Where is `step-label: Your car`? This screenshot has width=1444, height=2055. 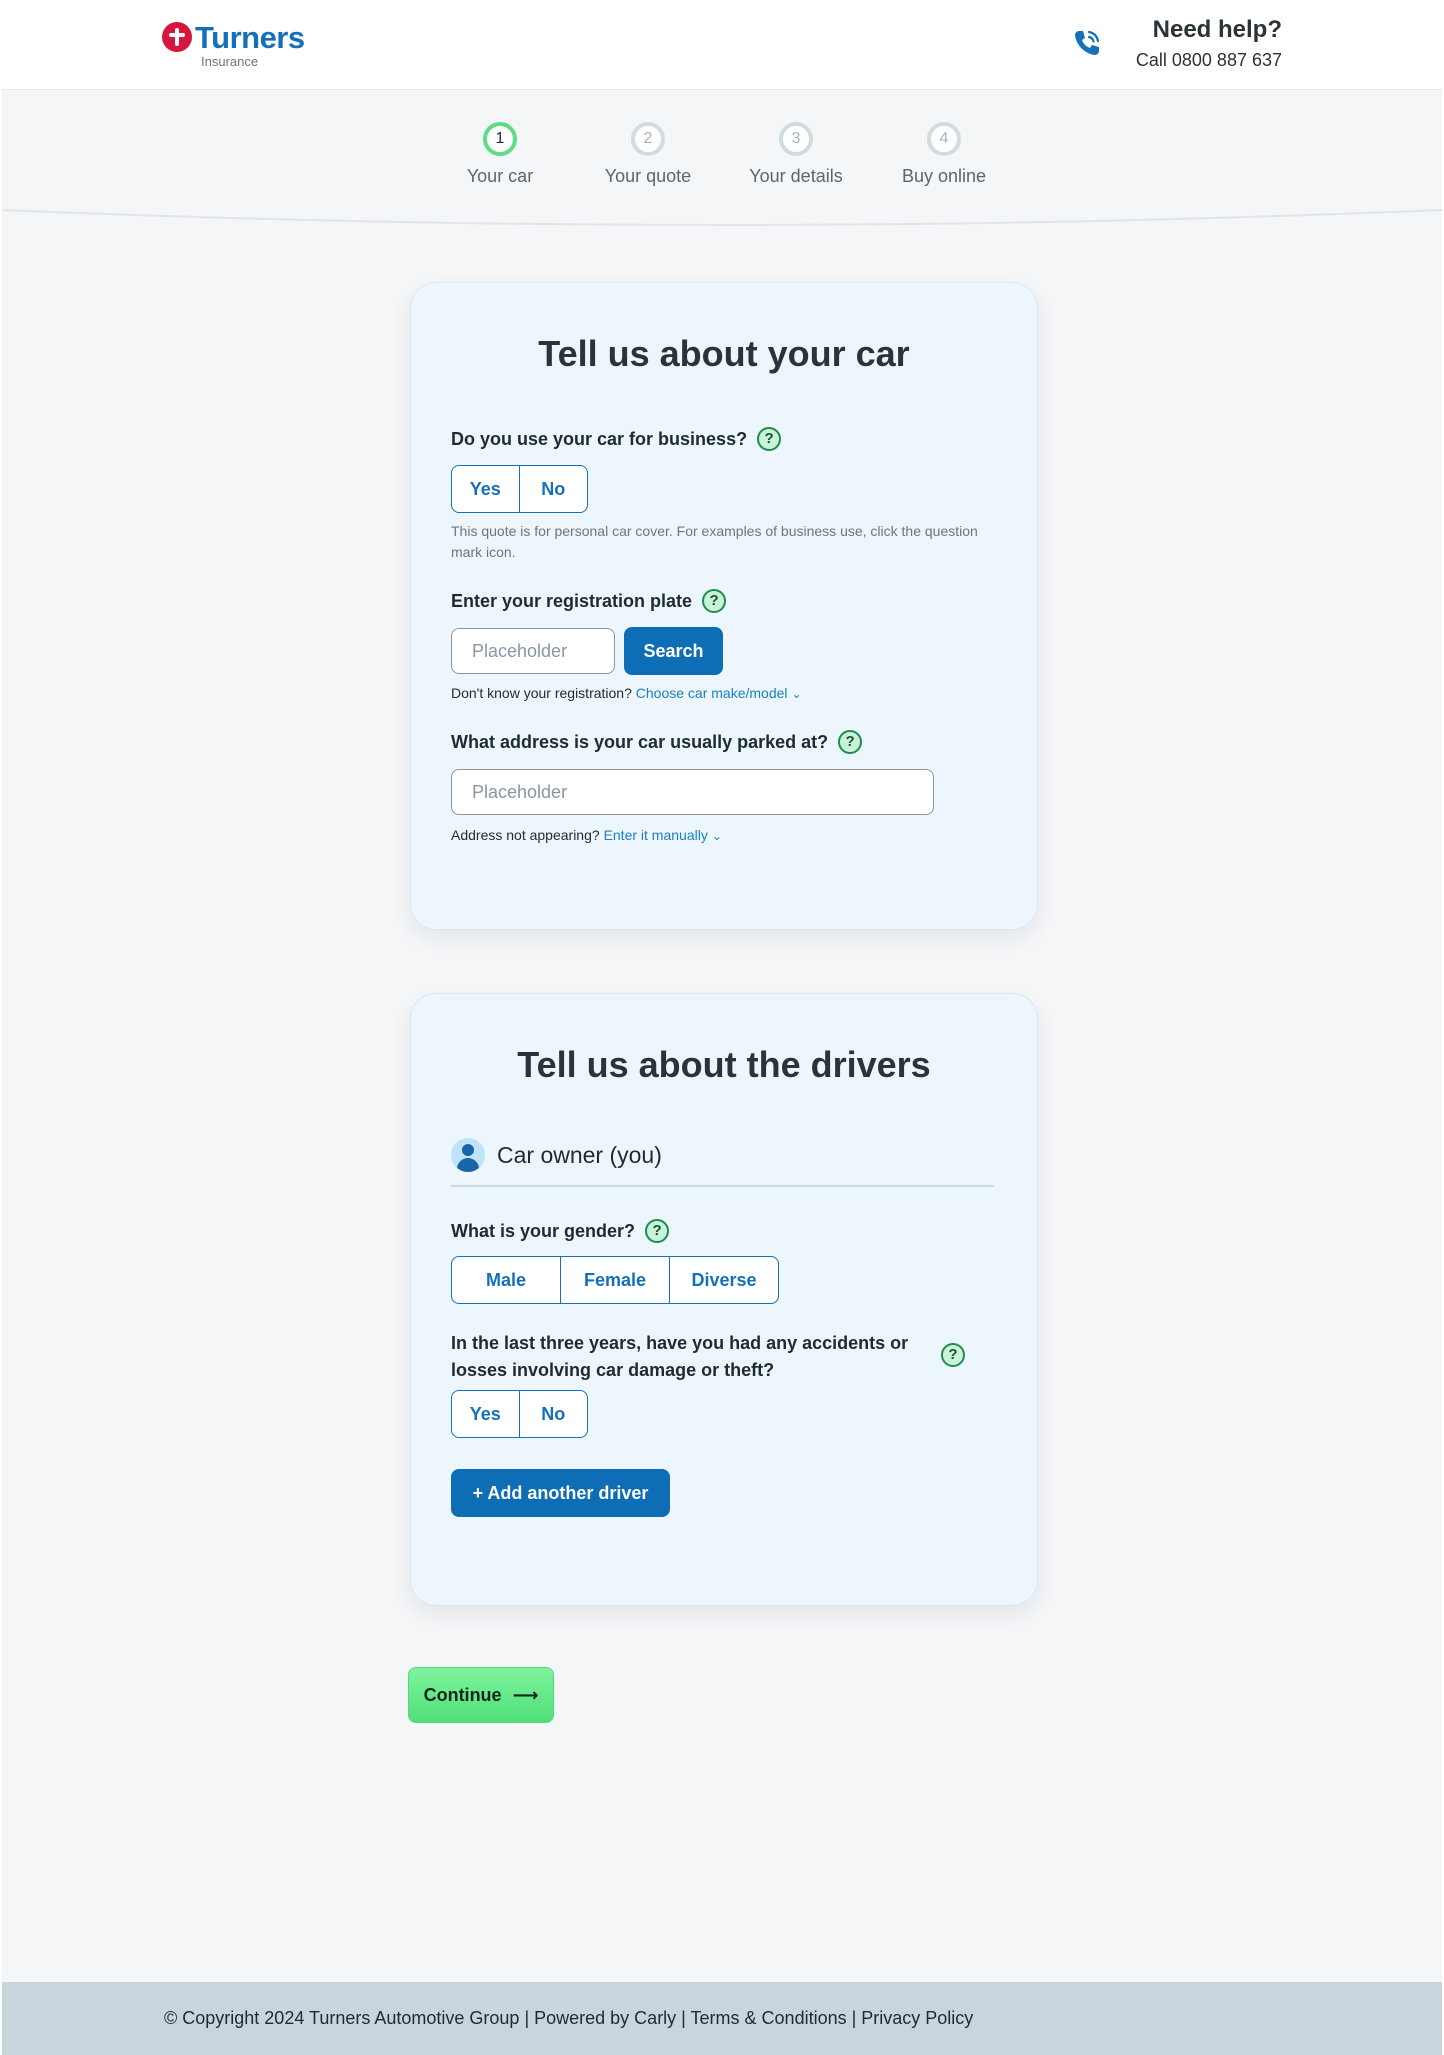 step-label: Your car is located at coordinates (500, 176).